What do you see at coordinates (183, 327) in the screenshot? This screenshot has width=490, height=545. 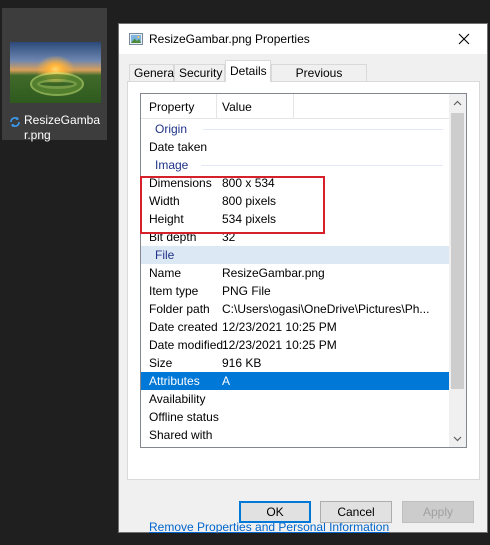 I see `property-name: Date created` at bounding box center [183, 327].